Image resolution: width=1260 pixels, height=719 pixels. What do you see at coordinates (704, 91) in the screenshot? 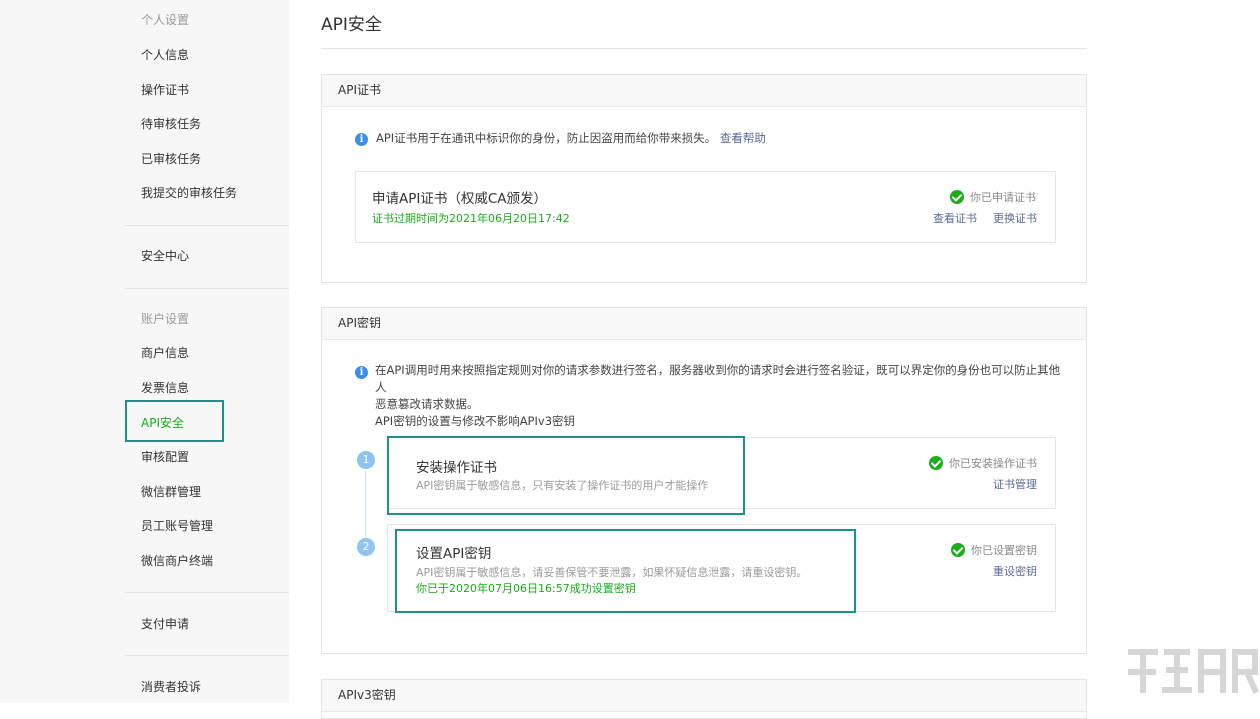
I see `panel-header: API证书` at bounding box center [704, 91].